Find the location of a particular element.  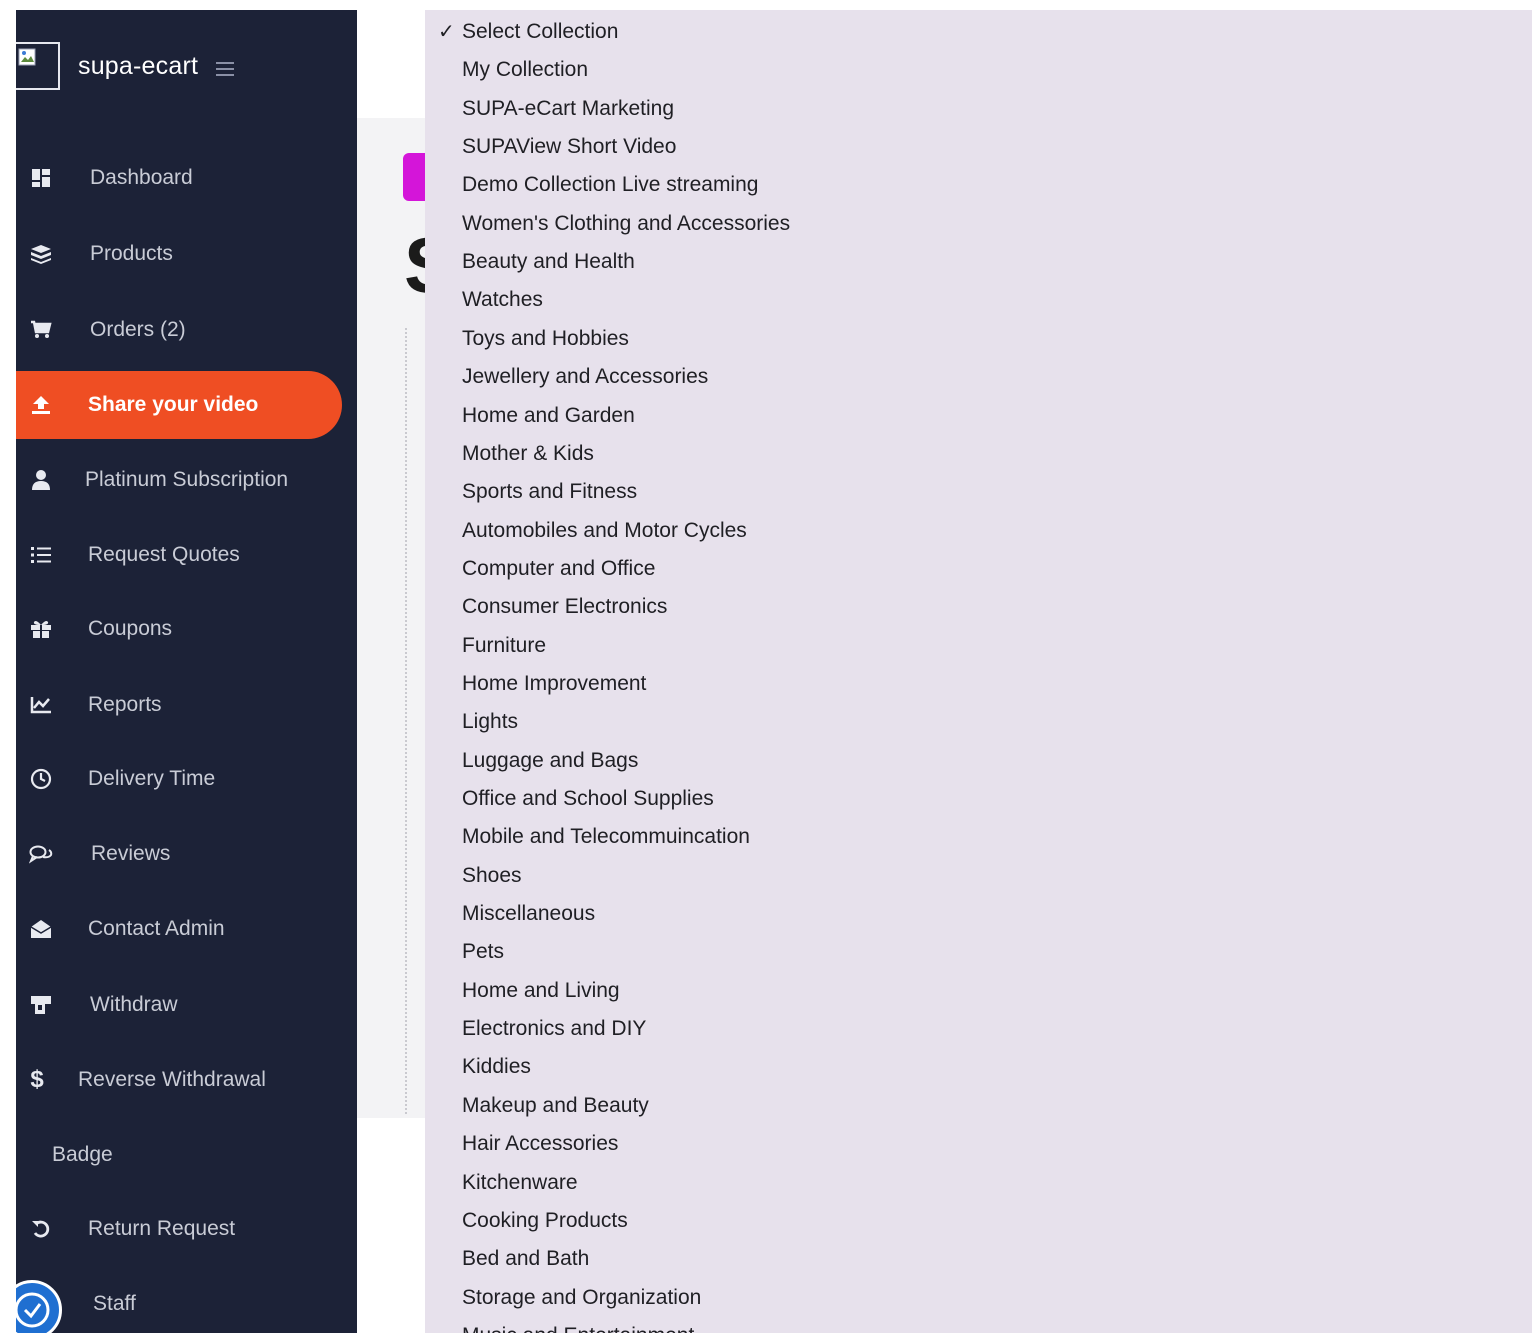

collection-option: Home and Garden is located at coordinates (548, 416).